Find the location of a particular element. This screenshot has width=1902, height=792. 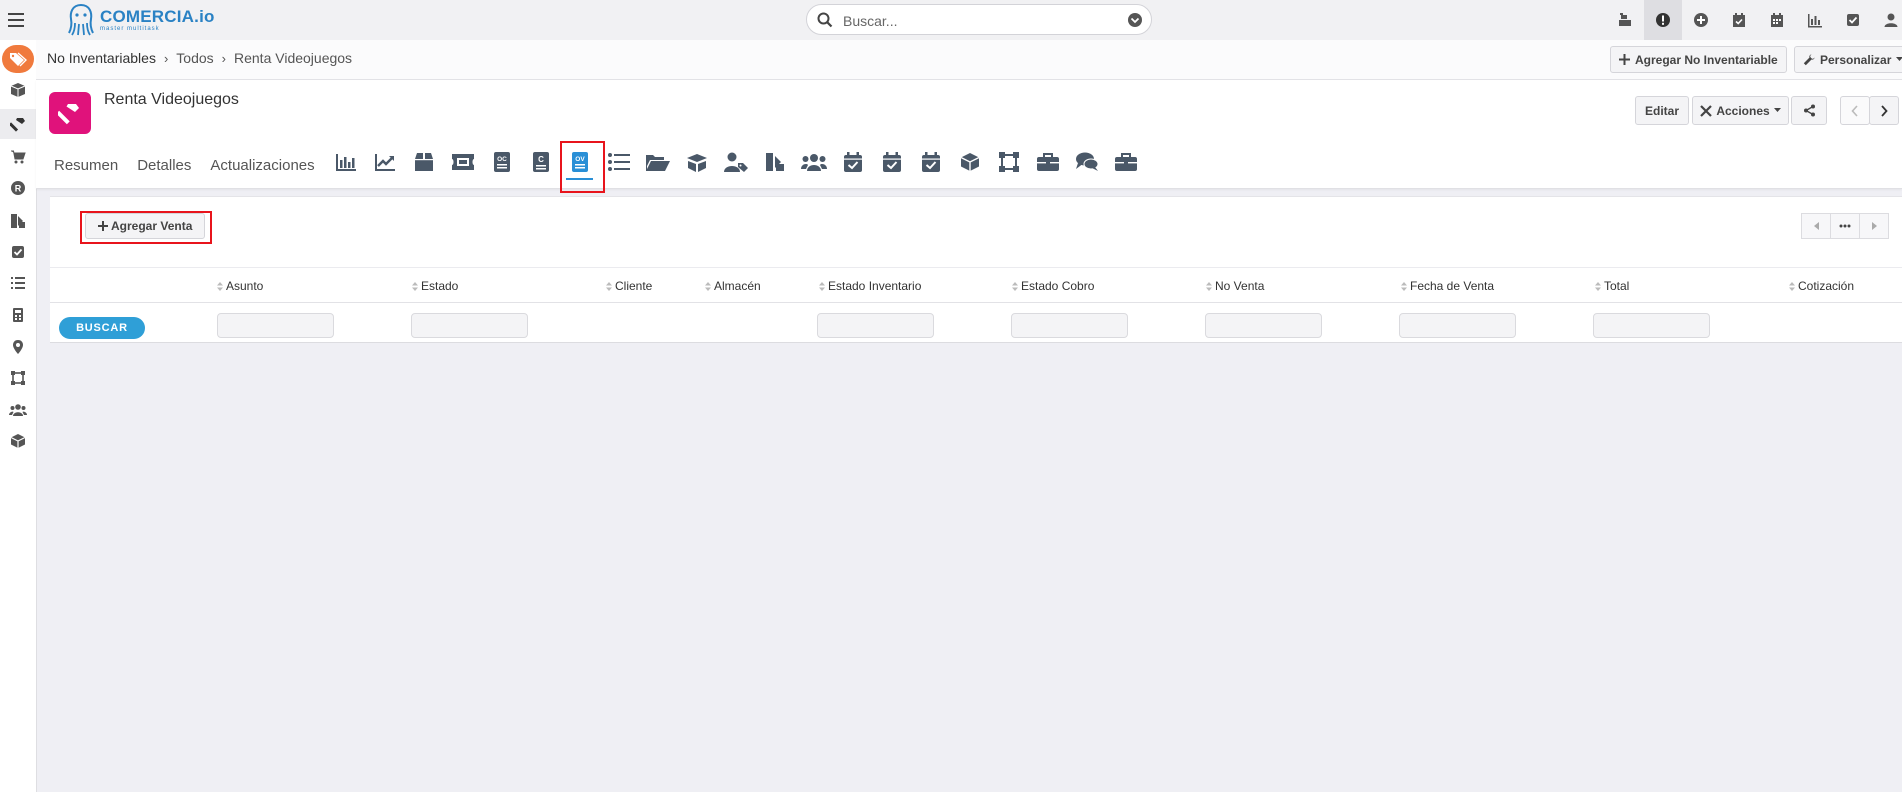

filter-input-estado-cobro is located at coordinates (1069, 325).